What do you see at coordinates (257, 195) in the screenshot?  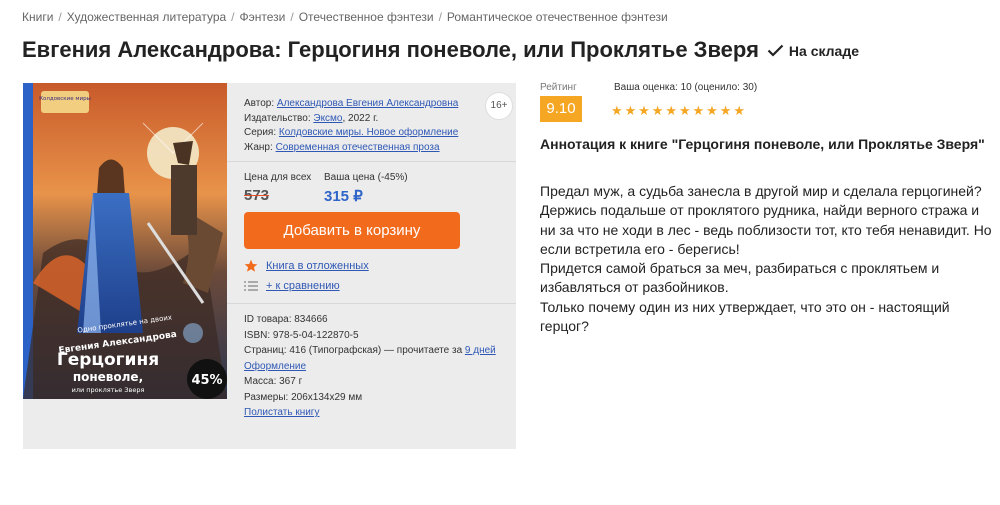 I see `old-price: 573` at bounding box center [257, 195].